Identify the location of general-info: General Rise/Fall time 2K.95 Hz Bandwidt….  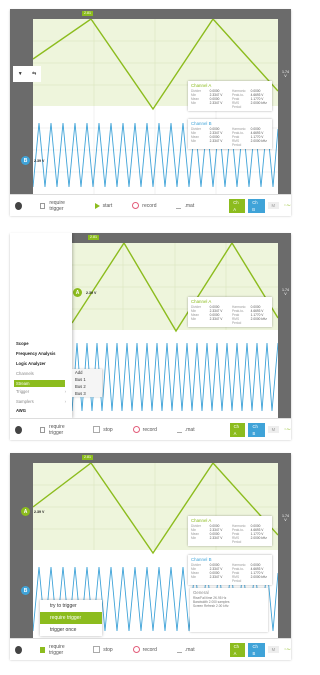
(229, 610).